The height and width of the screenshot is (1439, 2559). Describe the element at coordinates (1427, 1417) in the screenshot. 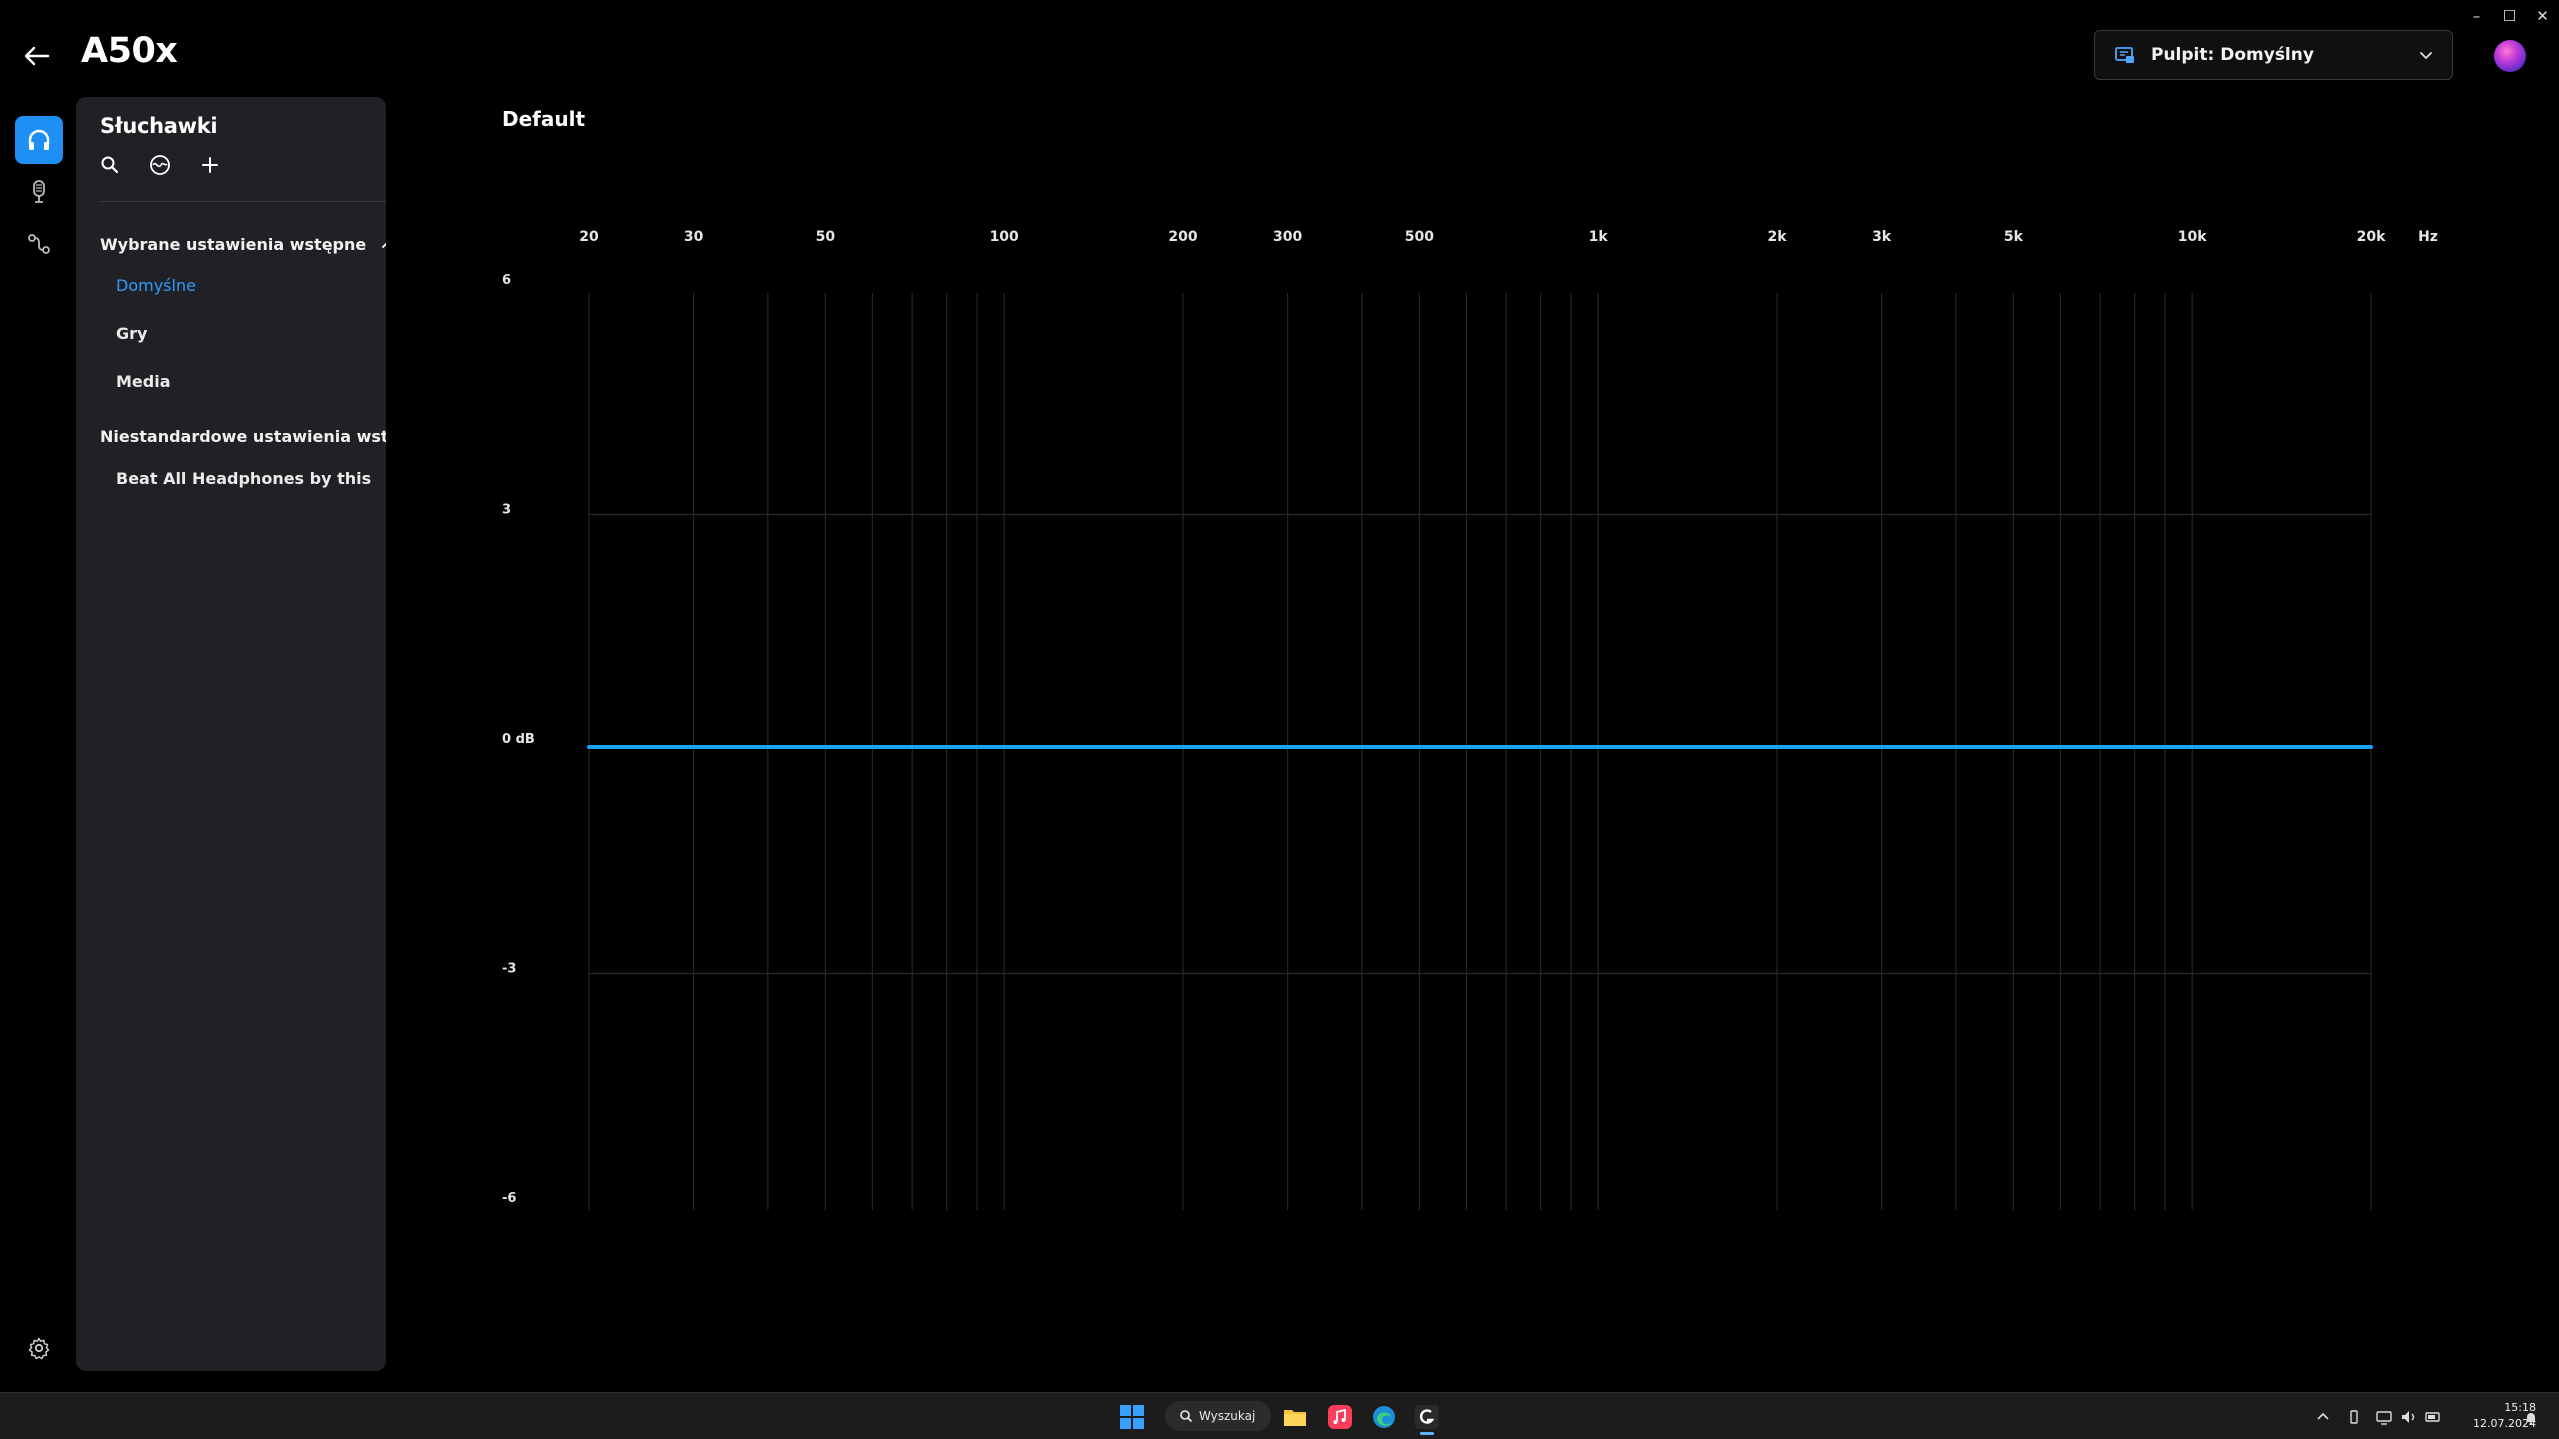

I see `g-hub-icon` at that location.